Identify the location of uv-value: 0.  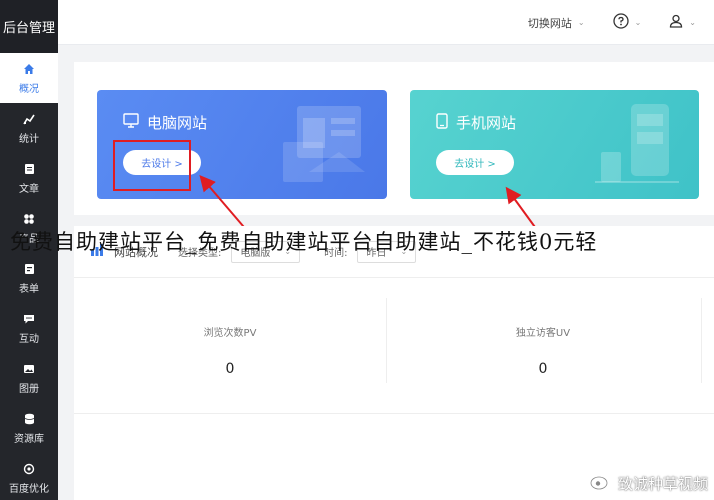
(543, 369).